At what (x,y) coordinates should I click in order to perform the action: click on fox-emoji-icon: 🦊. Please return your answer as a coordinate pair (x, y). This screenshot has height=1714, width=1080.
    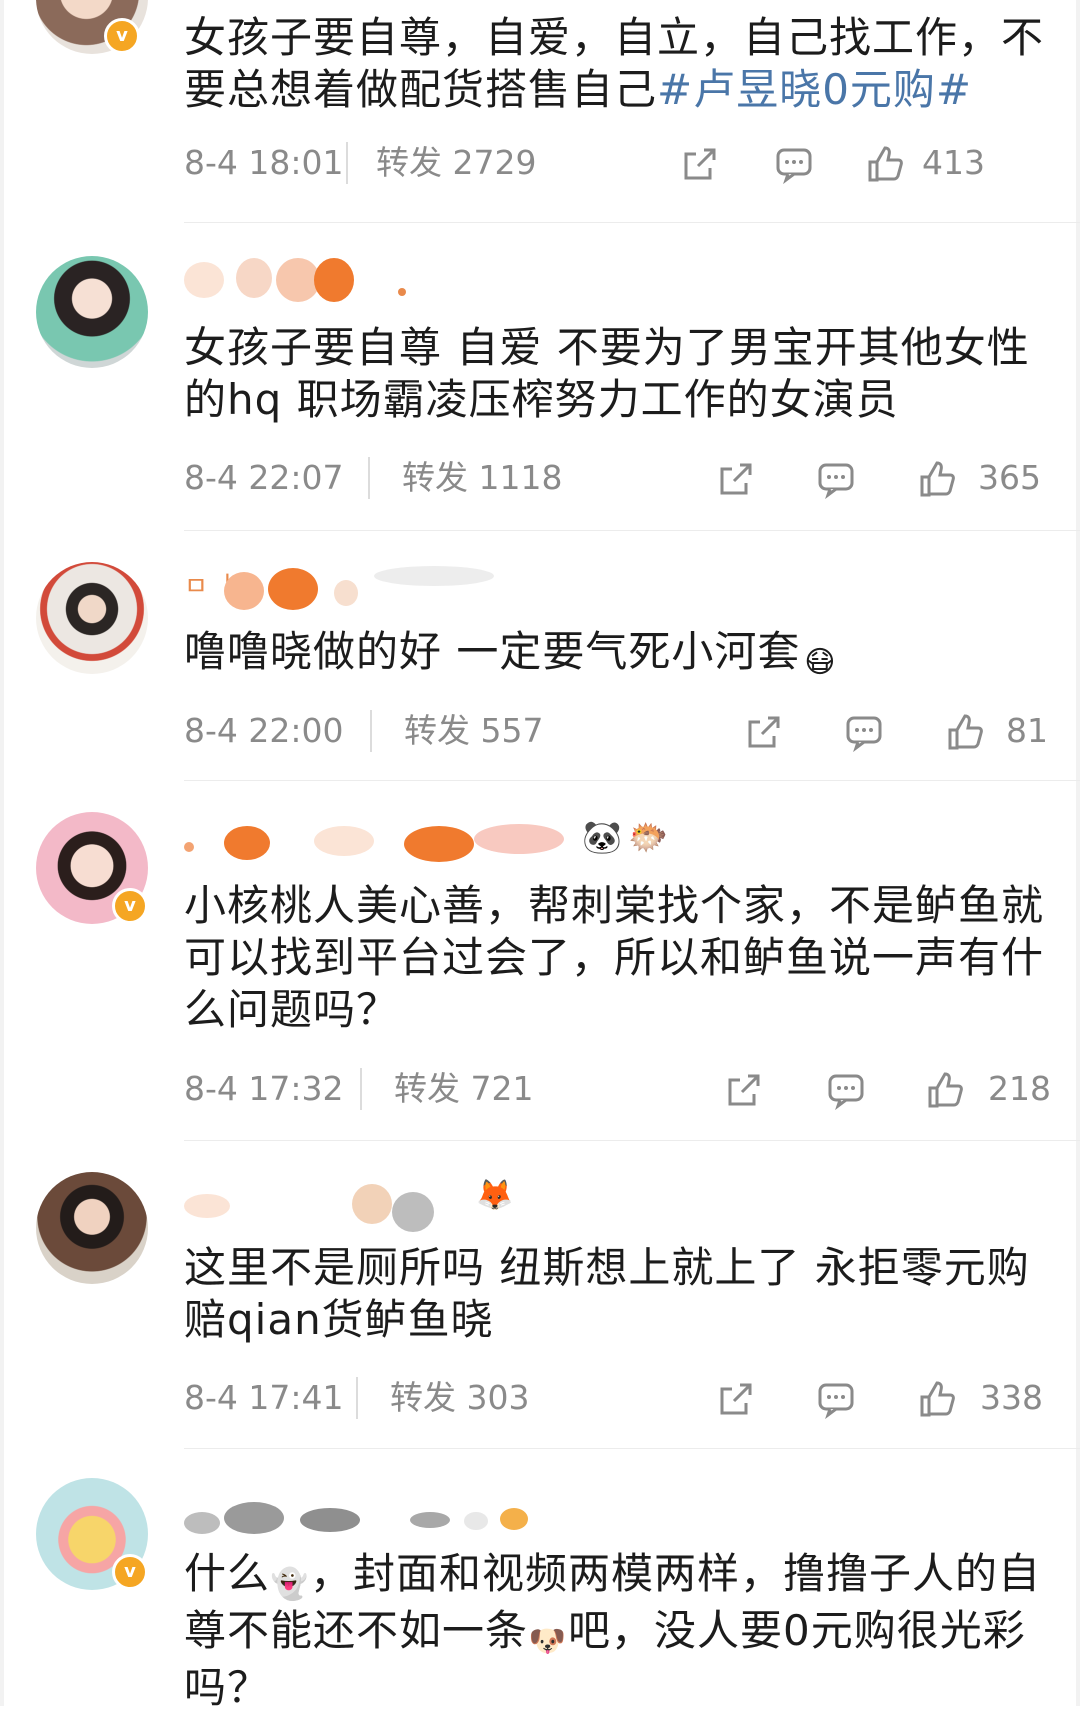
    Looking at the image, I should click on (495, 1195).